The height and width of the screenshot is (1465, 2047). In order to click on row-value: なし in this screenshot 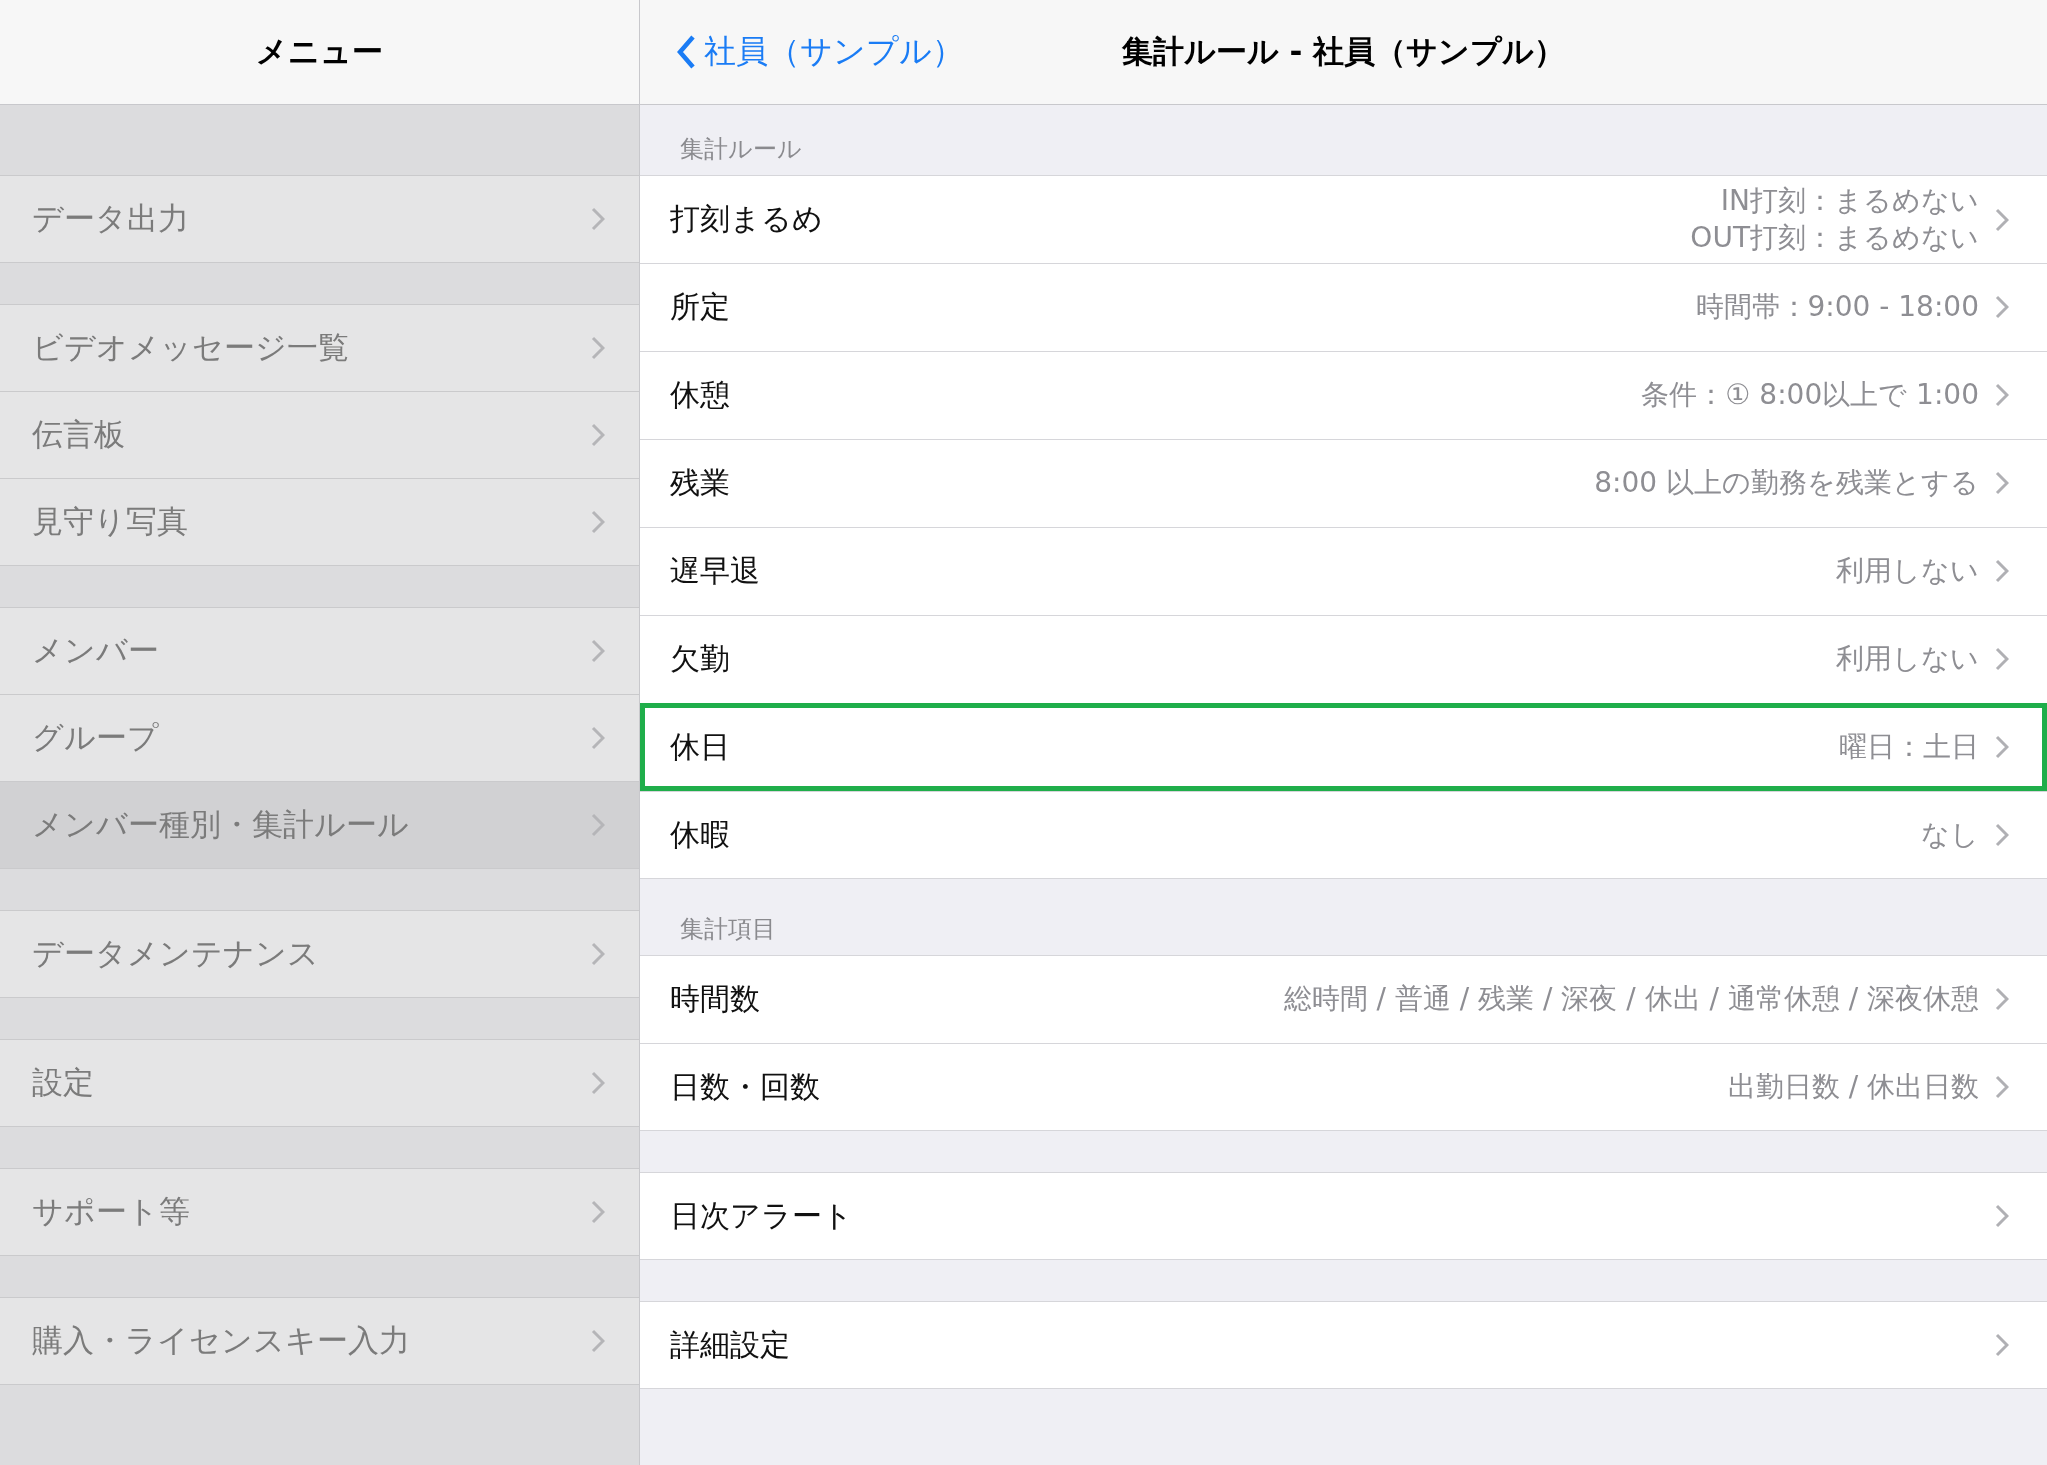, I will do `click(1950, 834)`.